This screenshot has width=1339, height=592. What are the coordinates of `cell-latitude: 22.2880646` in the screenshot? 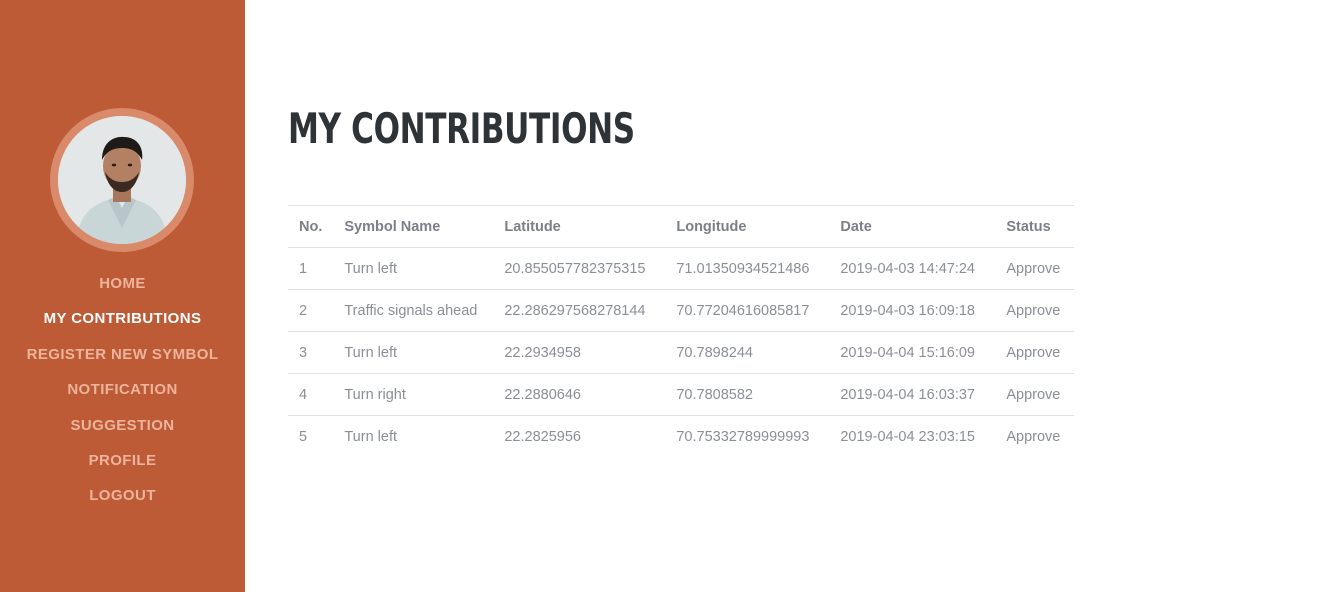 It's located at (579, 394).